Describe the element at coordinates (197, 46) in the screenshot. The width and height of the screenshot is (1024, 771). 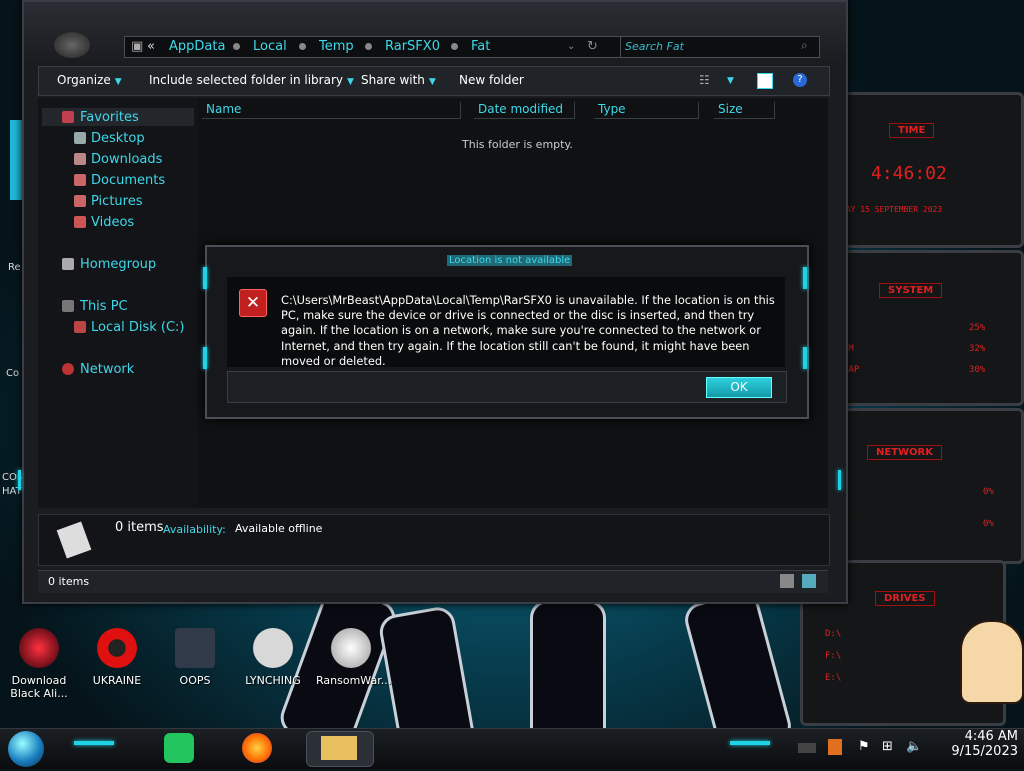
I see `breadcrumb-item: AppData` at that location.